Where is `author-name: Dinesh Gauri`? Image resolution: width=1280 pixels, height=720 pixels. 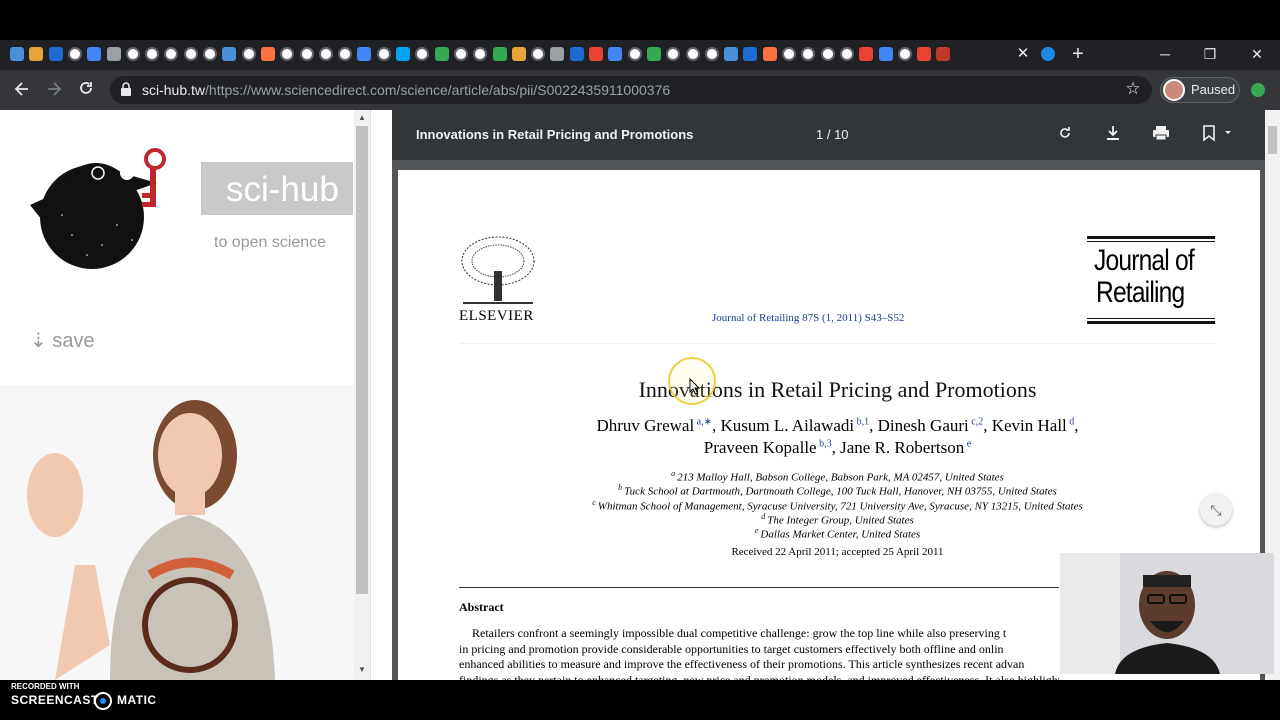
author-name: Dinesh Gauri is located at coordinates (923, 425).